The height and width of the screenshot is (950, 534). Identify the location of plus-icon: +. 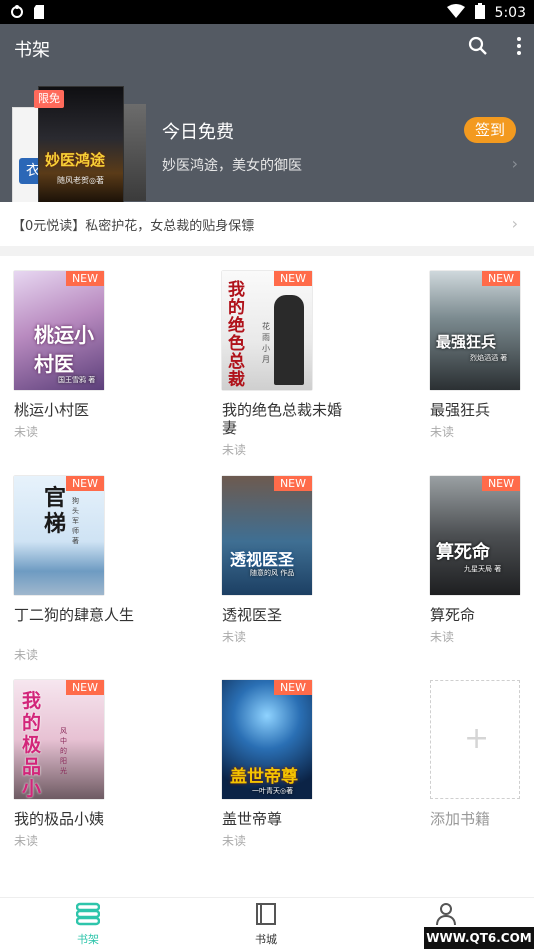
(477, 738).